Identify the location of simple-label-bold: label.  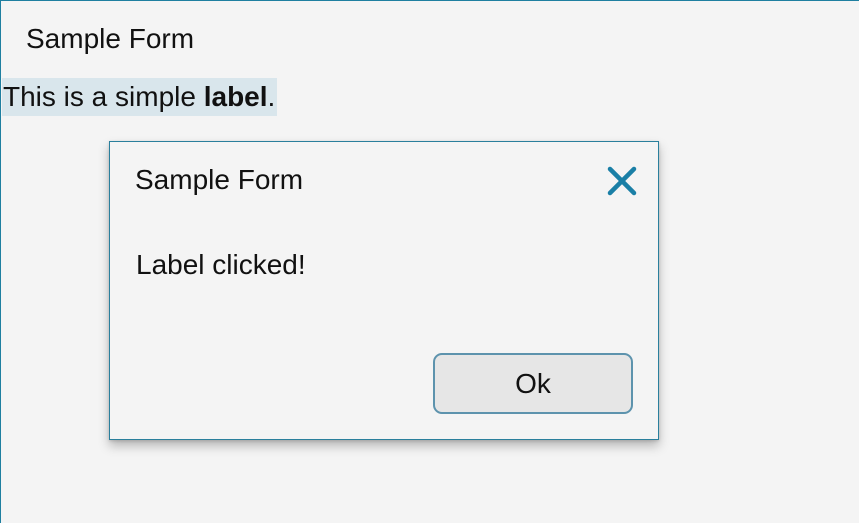
(235, 96).